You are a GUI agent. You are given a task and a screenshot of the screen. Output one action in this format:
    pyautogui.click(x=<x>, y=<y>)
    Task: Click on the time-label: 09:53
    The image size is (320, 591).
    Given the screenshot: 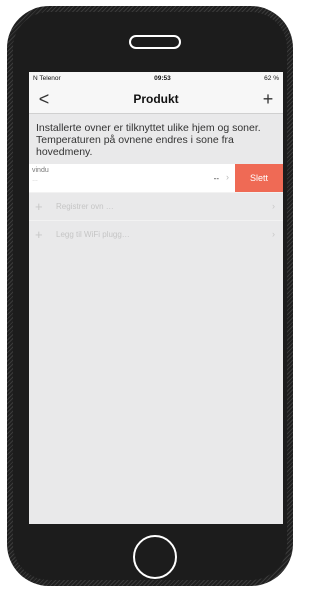 What is the action you would take?
    pyautogui.click(x=162, y=78)
    